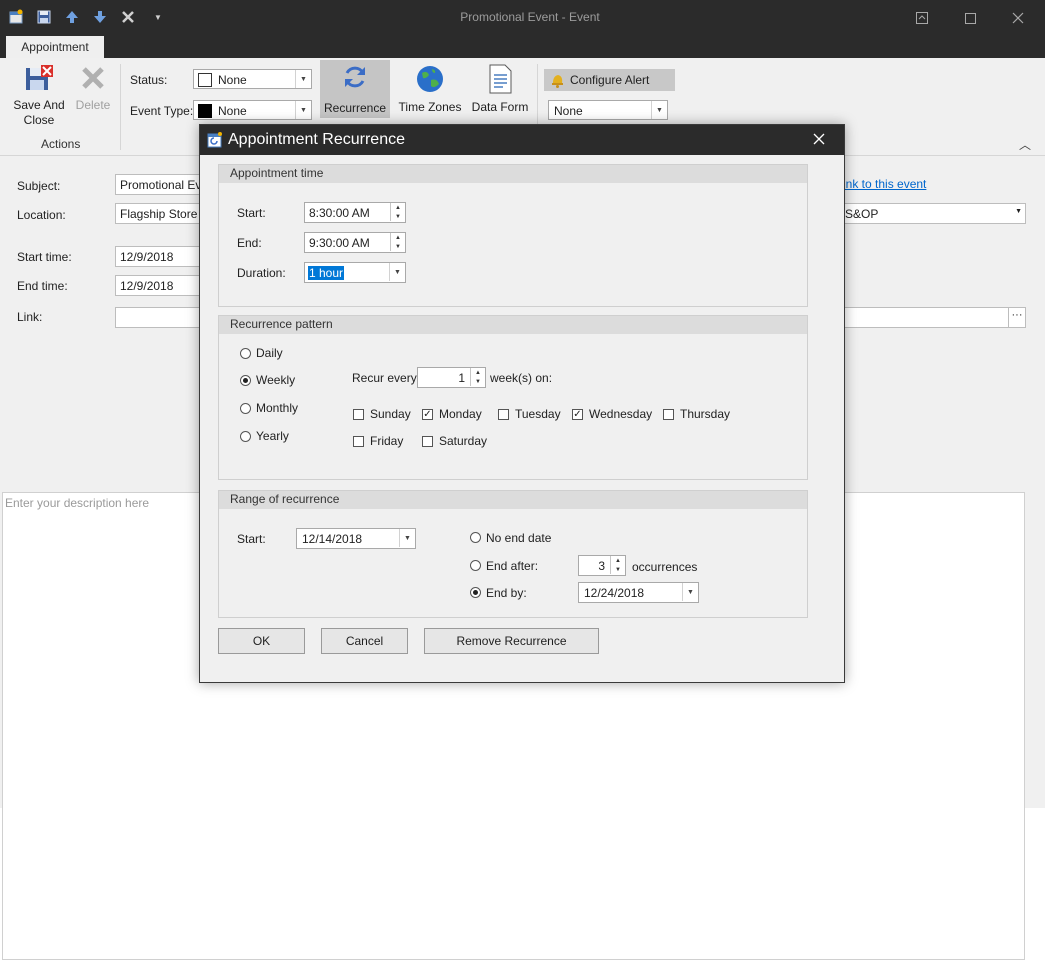  What do you see at coordinates (512, 566) in the screenshot?
I see `end-after-label: End after:` at bounding box center [512, 566].